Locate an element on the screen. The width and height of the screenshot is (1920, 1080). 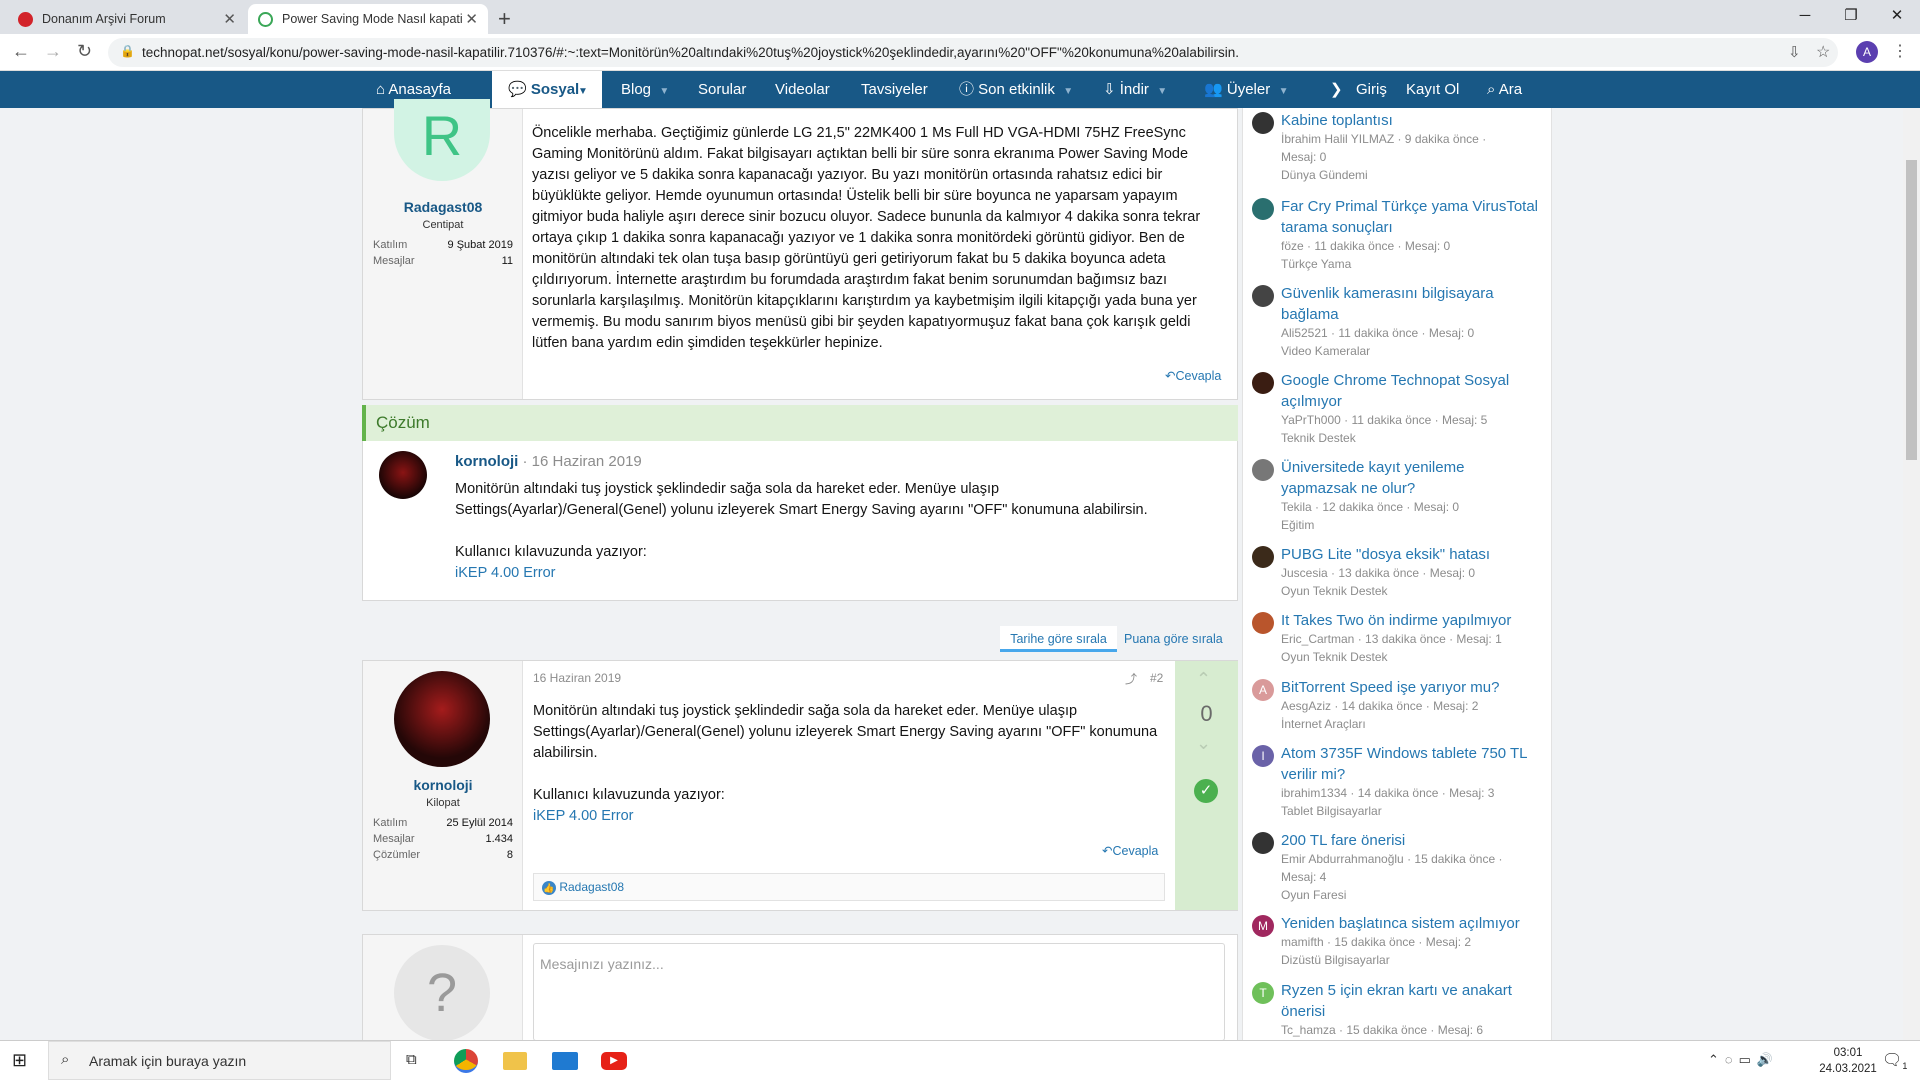
forward-icon: → is located at coordinates (53, 51).